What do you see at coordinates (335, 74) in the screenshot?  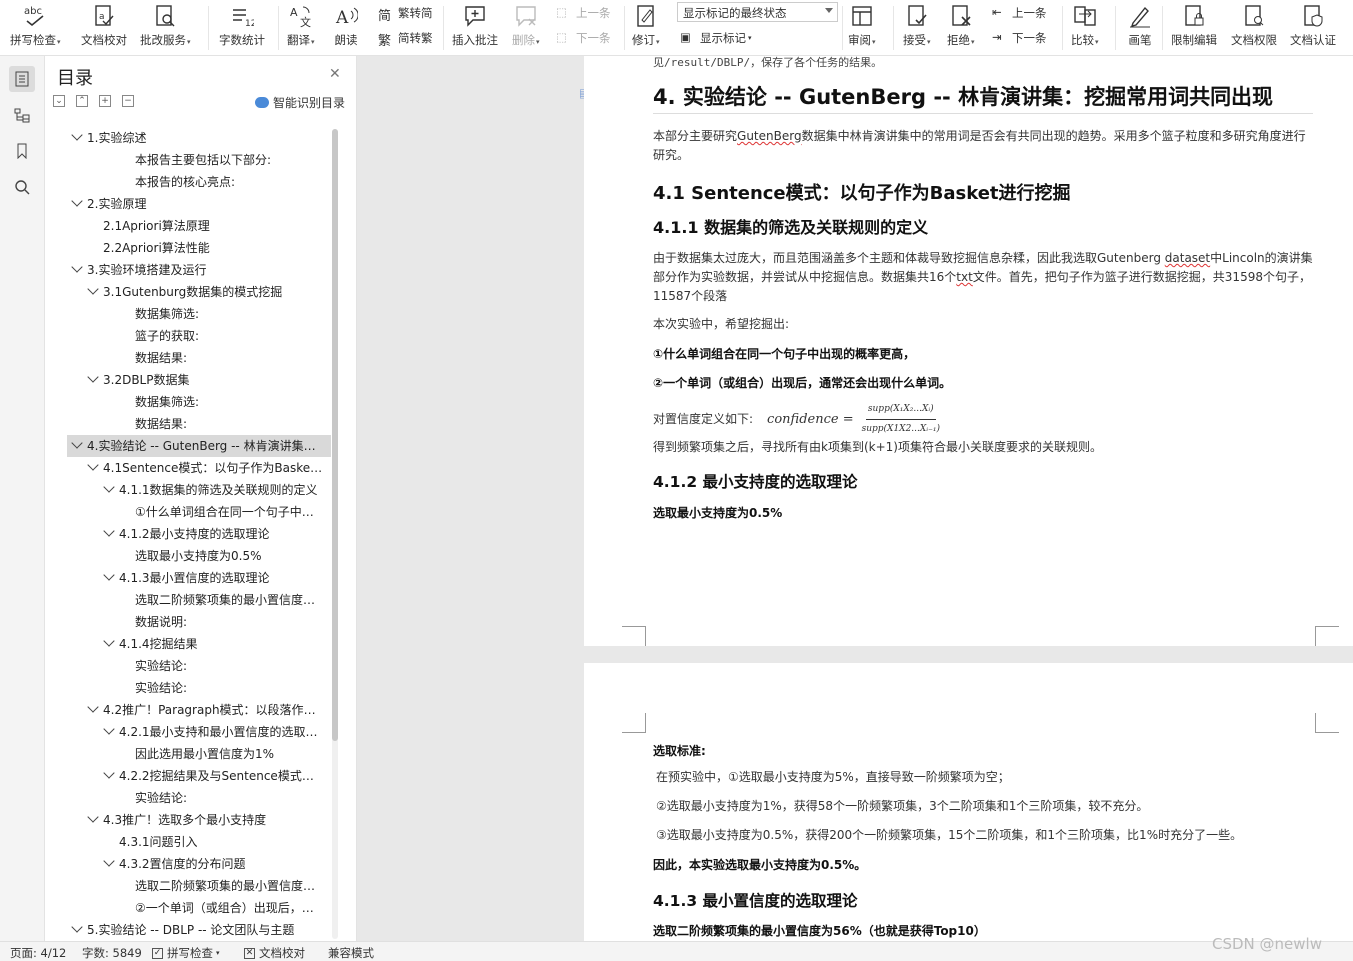 I see `close-icon: ✕` at bounding box center [335, 74].